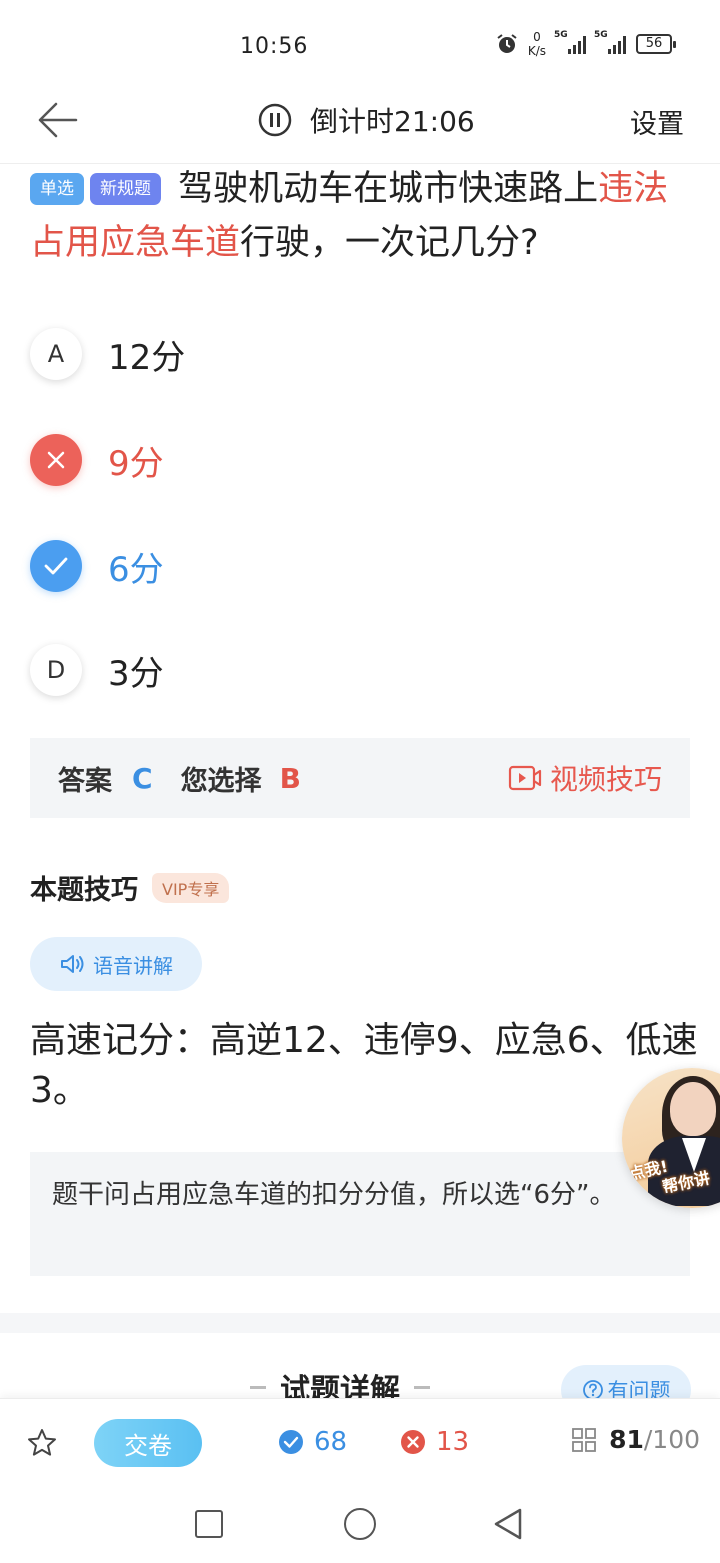  What do you see at coordinates (312, 1442) in the screenshot?
I see `correct-count: 68` at bounding box center [312, 1442].